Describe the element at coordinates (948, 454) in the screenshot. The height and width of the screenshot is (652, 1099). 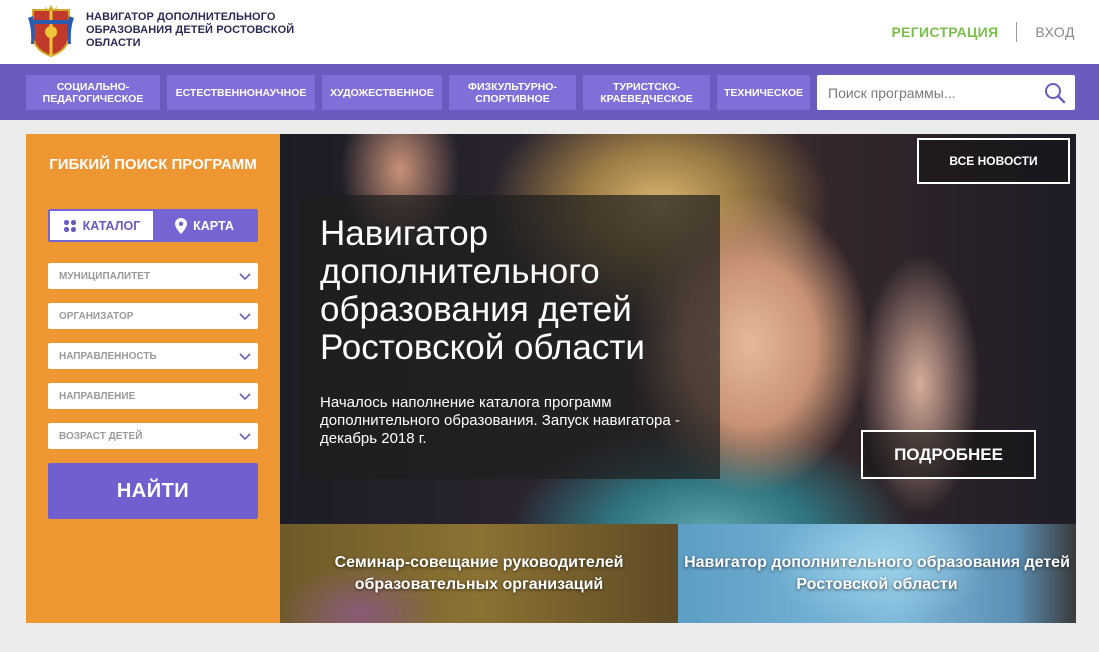
I see `more-button: ПОДРОБНЕЕ` at that location.